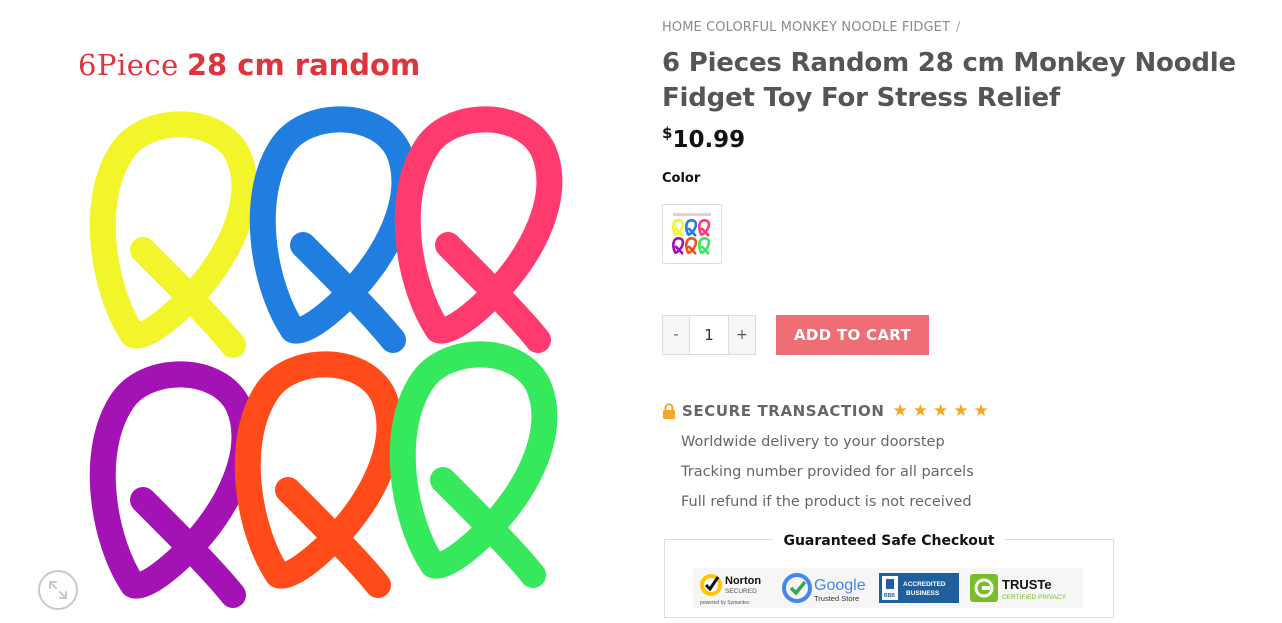  Describe the element at coordinates (682, 27) in the screenshot. I see `breadcrumb-home: HOME` at that location.